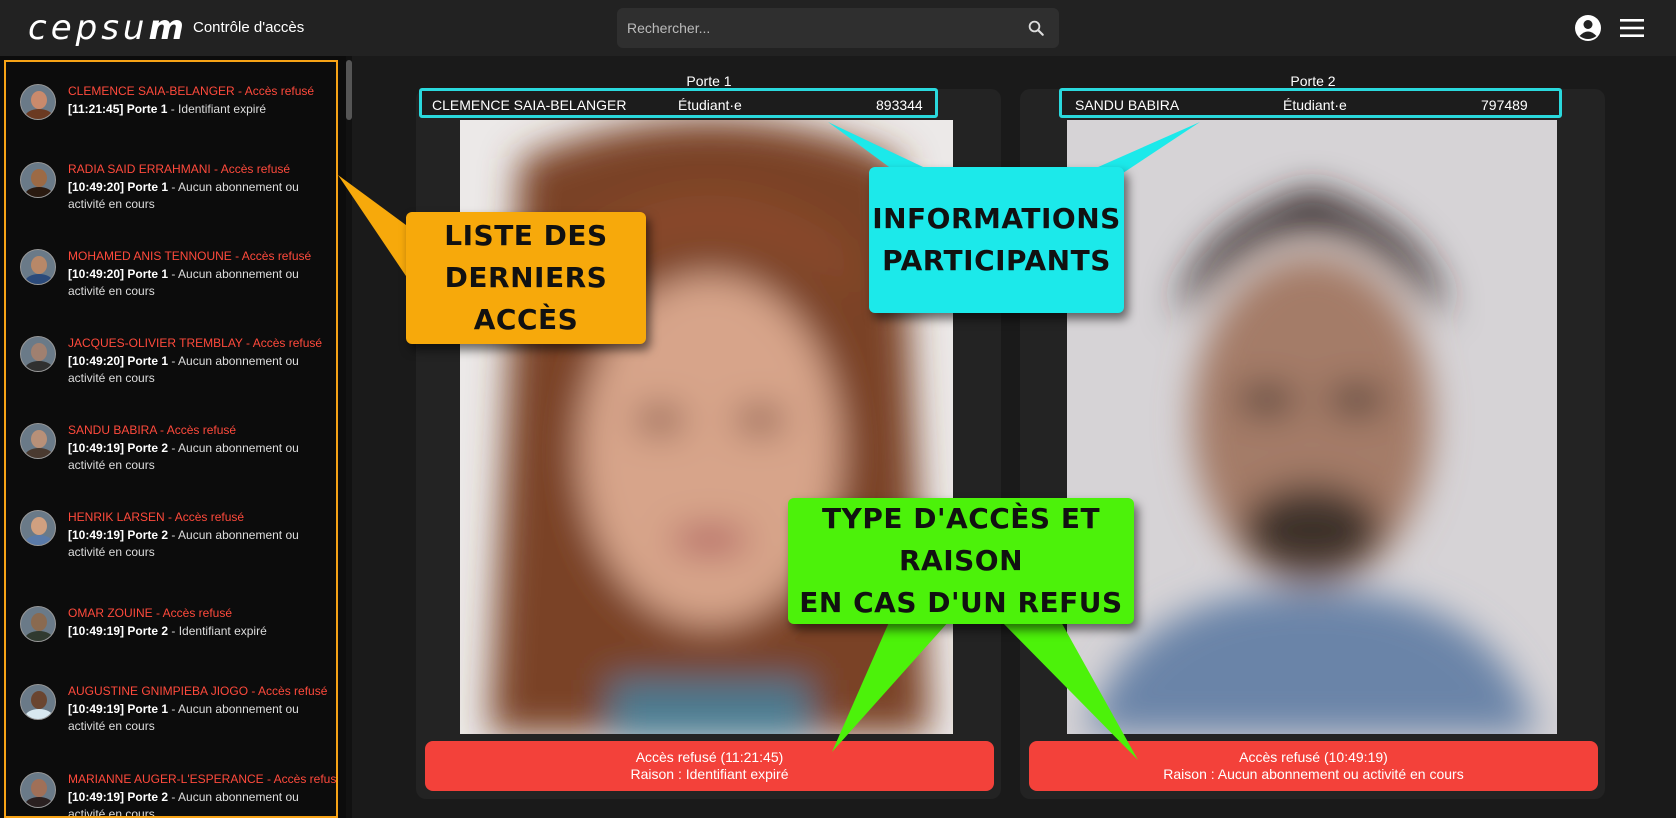  Describe the element at coordinates (1069, 690) in the screenshot. I see `green-callout-tail-right` at that location.